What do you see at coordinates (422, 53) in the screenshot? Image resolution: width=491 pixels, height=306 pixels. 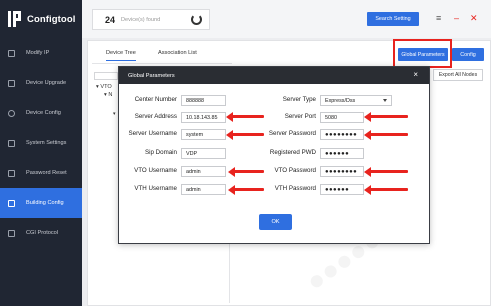 I see `annotation-highlight-box` at bounding box center [422, 53].